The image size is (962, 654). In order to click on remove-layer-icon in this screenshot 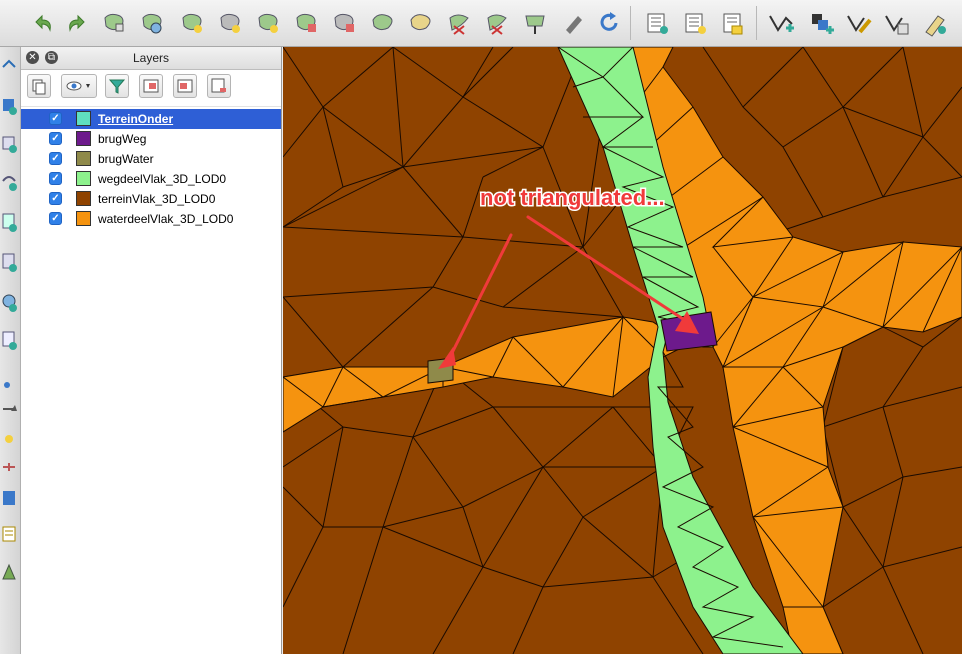, I will do `click(218, 85)`.